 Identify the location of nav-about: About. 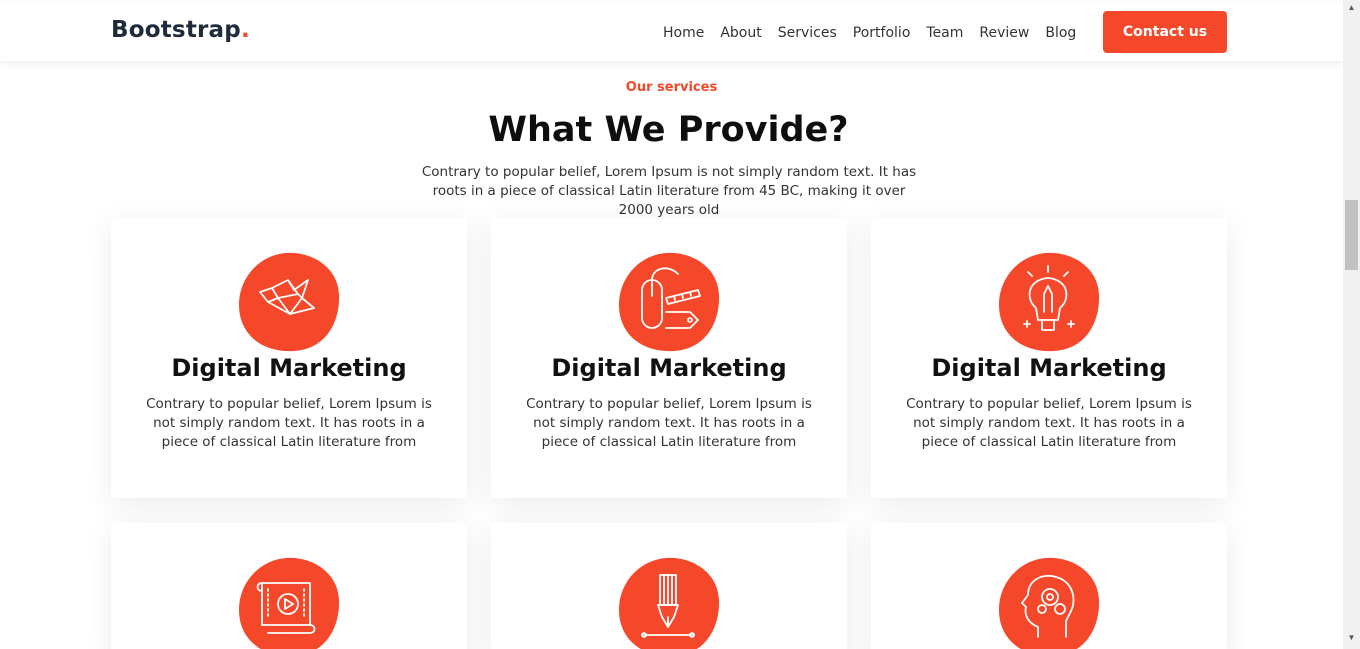
(740, 33).